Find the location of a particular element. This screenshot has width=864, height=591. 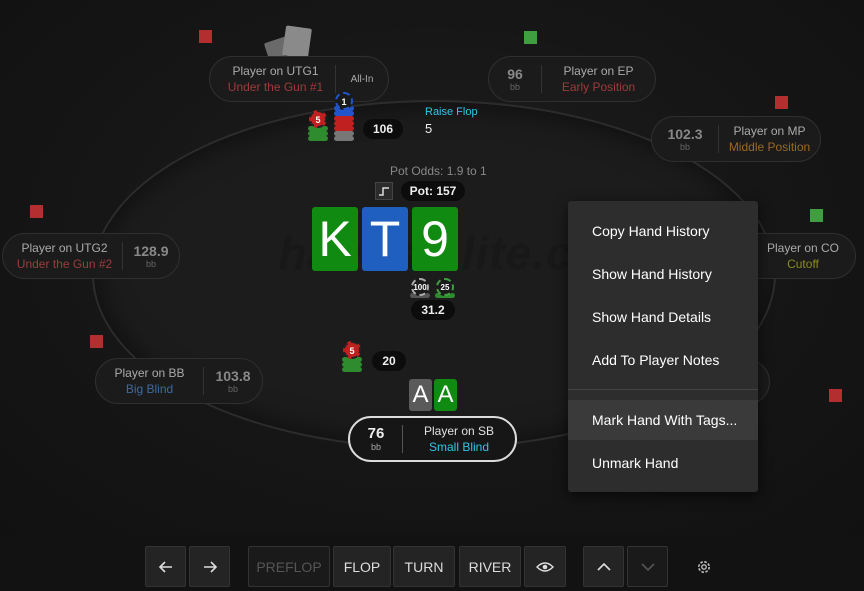

stack-size: 96 is located at coordinates (515, 74).